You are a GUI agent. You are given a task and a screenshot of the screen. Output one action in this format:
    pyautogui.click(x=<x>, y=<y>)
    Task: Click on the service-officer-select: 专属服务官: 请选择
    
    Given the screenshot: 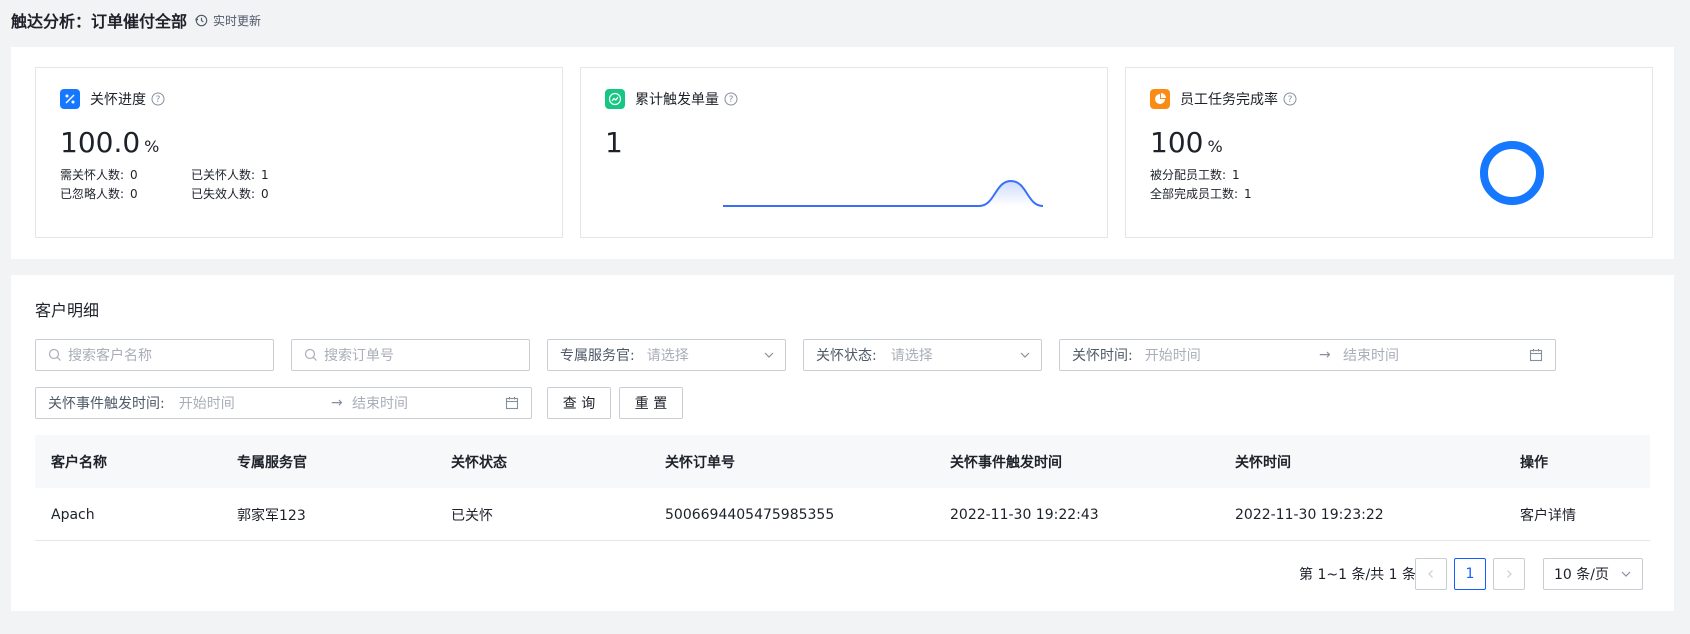 What is the action you would take?
    pyautogui.click(x=666, y=355)
    